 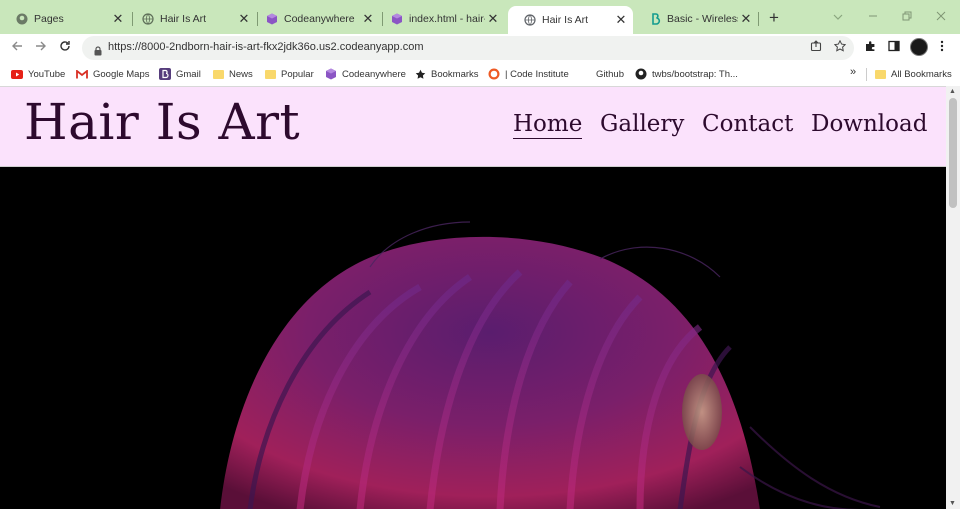 What do you see at coordinates (871, 48) in the screenshot?
I see `extensions-puzzle-icon` at bounding box center [871, 48].